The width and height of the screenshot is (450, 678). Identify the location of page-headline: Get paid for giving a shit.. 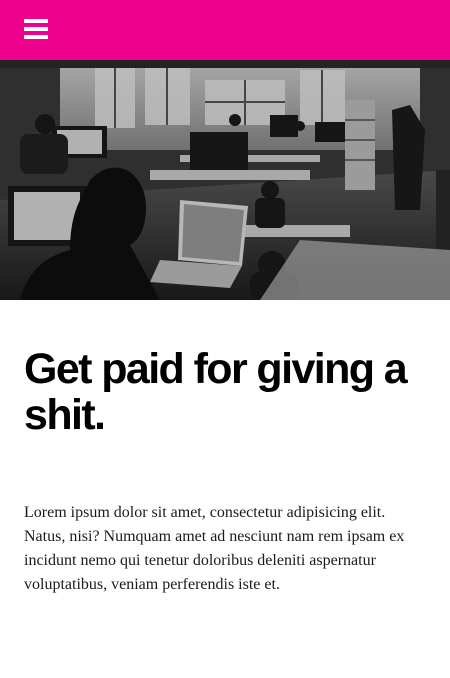
(216, 392).